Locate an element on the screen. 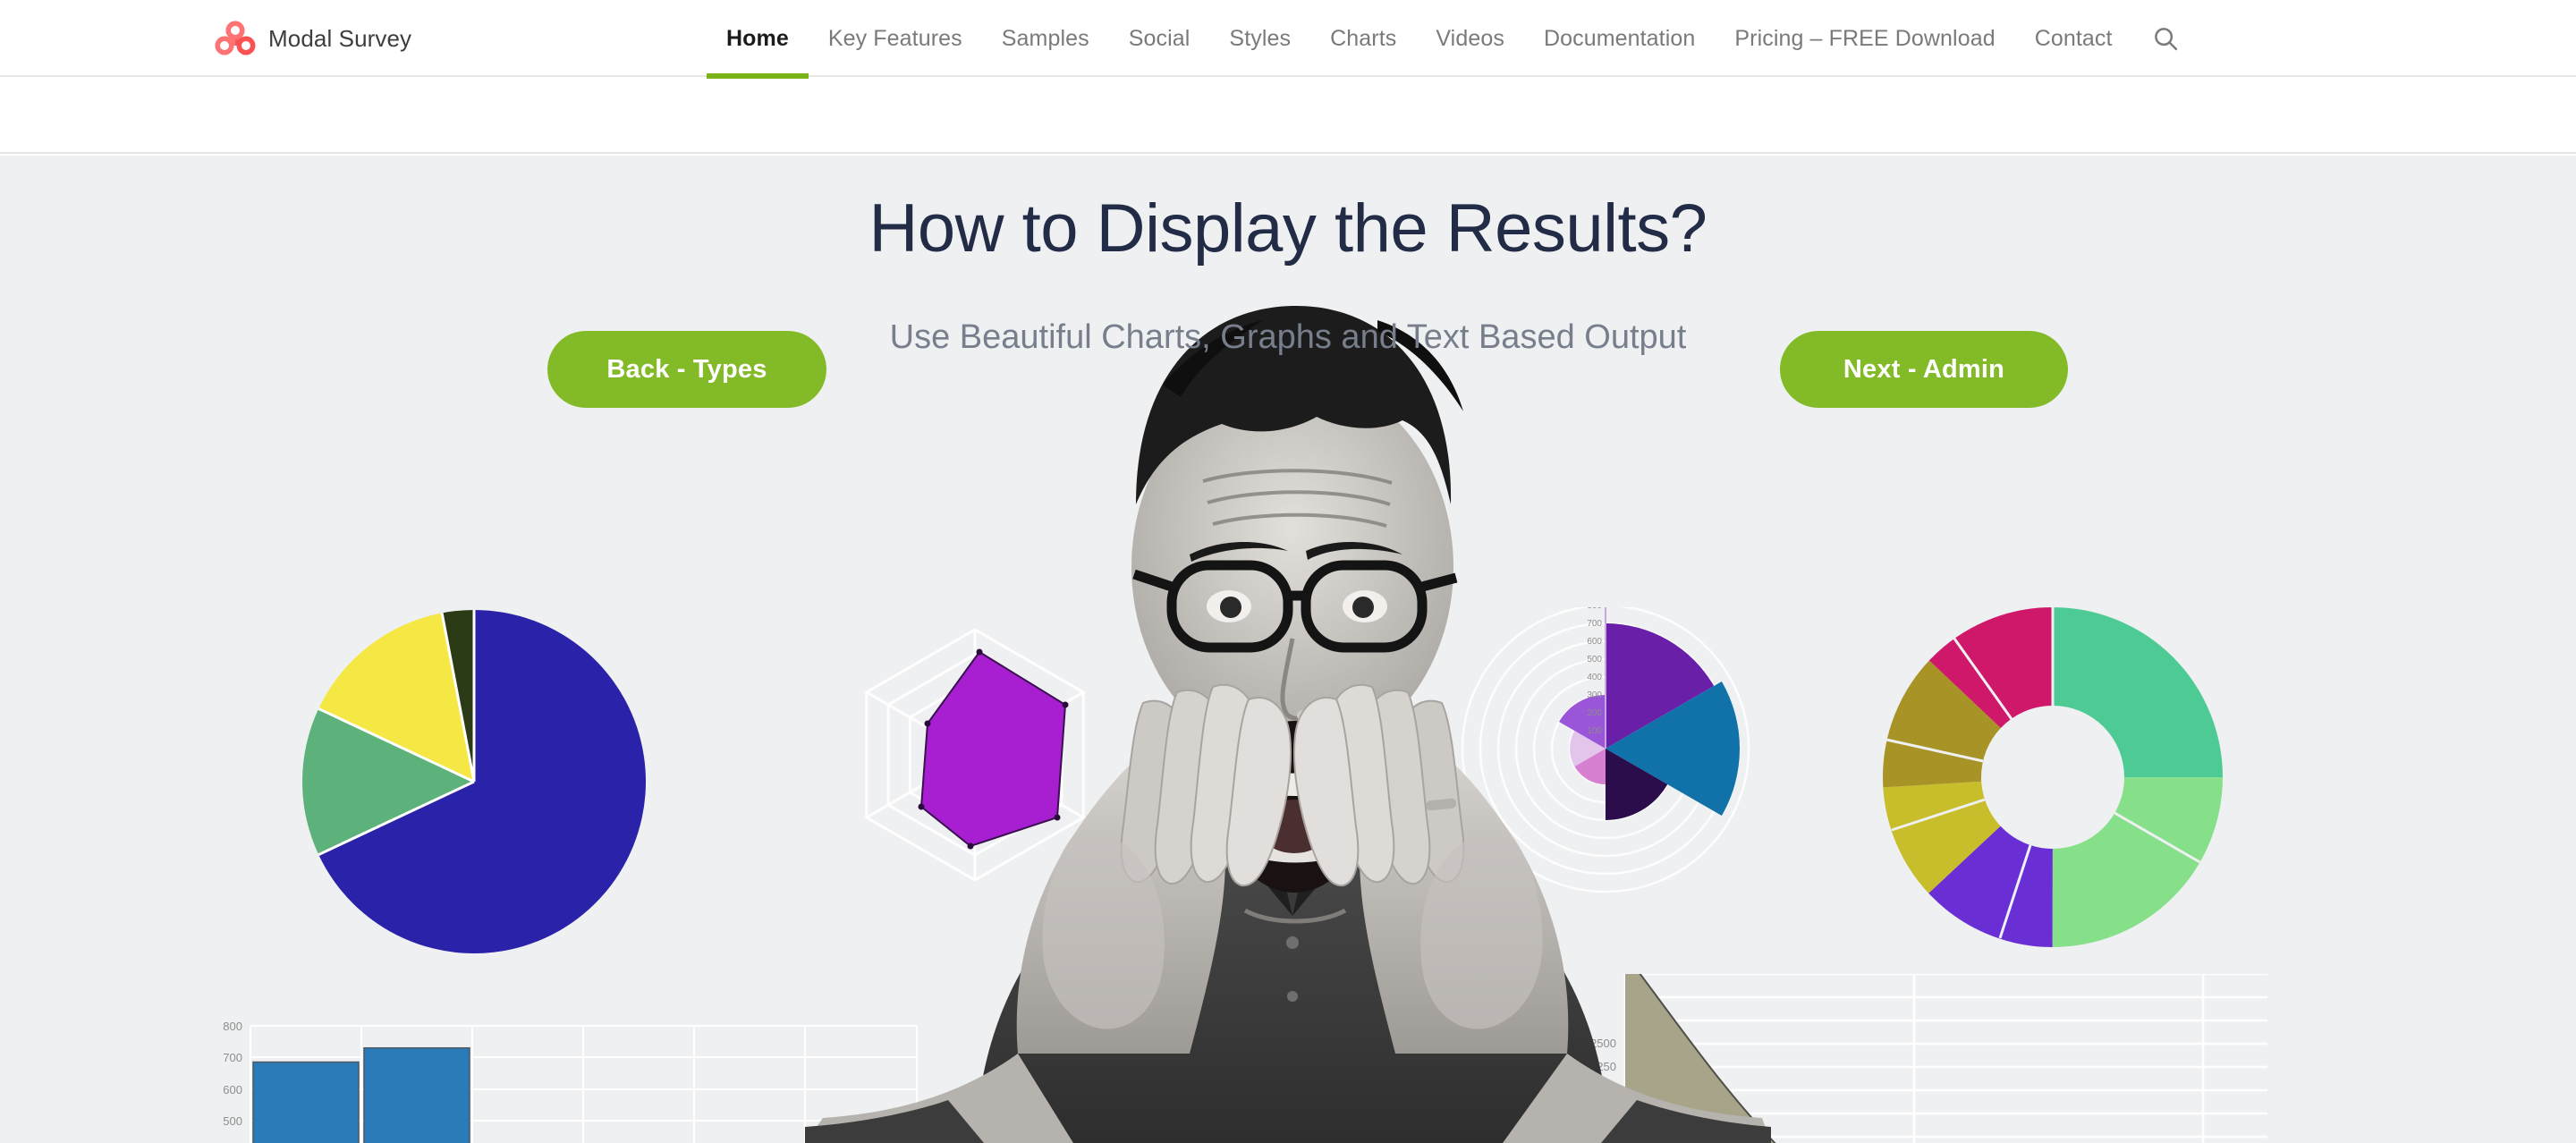 This screenshot has width=2576, height=1143. nav-item-charts: Charts is located at coordinates (1363, 39).